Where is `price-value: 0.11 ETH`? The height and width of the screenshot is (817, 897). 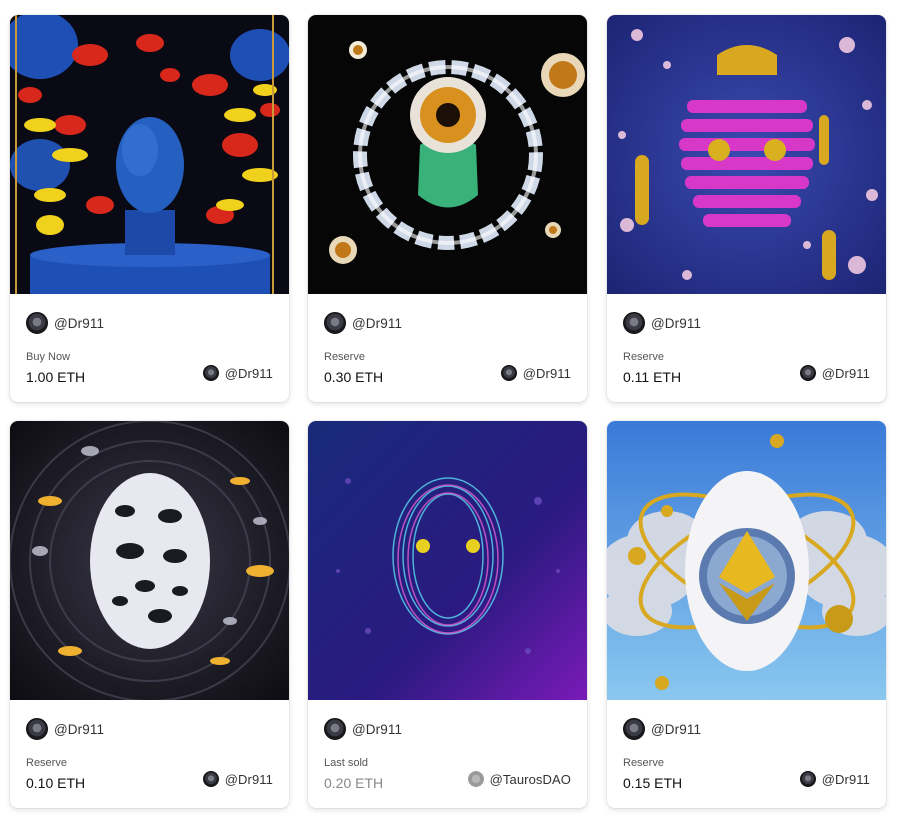
price-value: 0.11 ETH is located at coordinates (652, 377).